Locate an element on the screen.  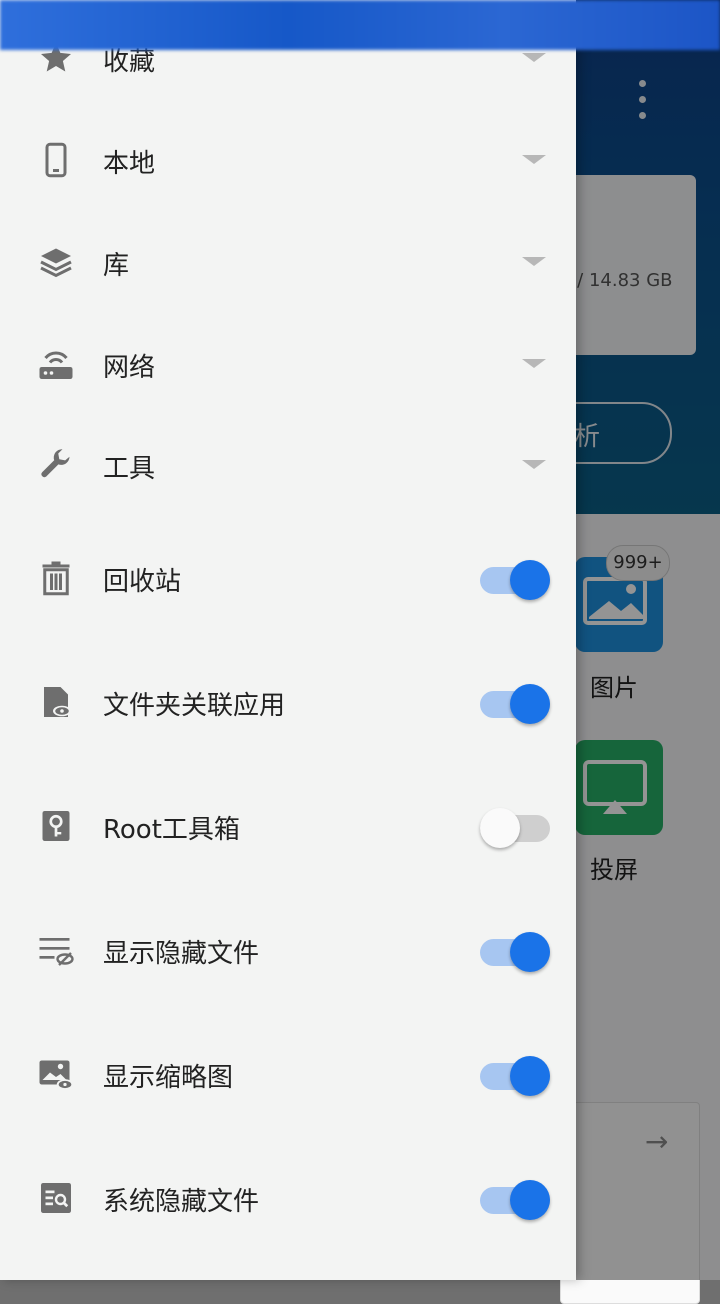
router-icon is located at coordinates (56, 365).